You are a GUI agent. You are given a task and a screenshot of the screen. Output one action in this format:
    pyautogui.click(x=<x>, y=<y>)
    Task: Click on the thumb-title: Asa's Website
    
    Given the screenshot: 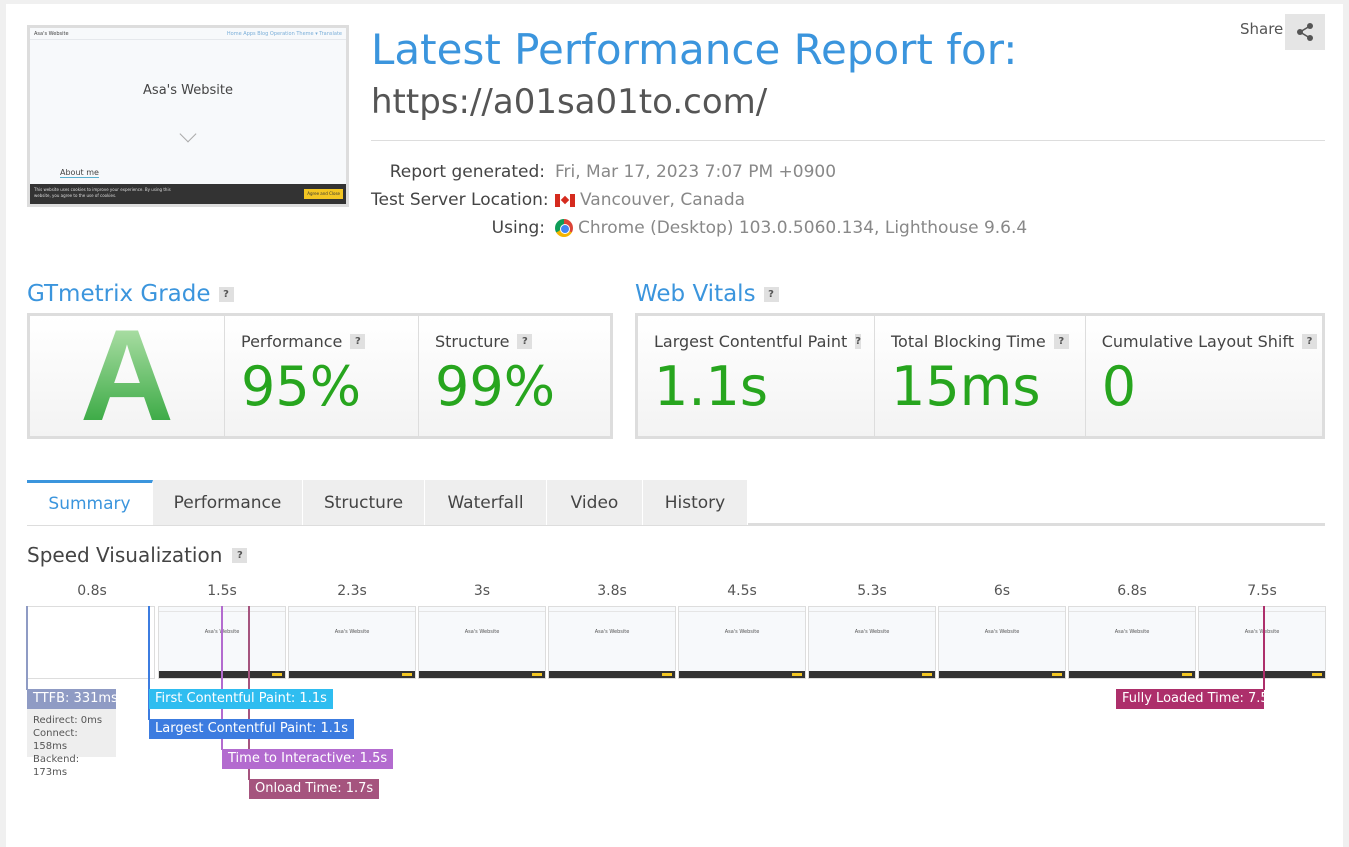 What is the action you would take?
    pyautogui.click(x=188, y=90)
    